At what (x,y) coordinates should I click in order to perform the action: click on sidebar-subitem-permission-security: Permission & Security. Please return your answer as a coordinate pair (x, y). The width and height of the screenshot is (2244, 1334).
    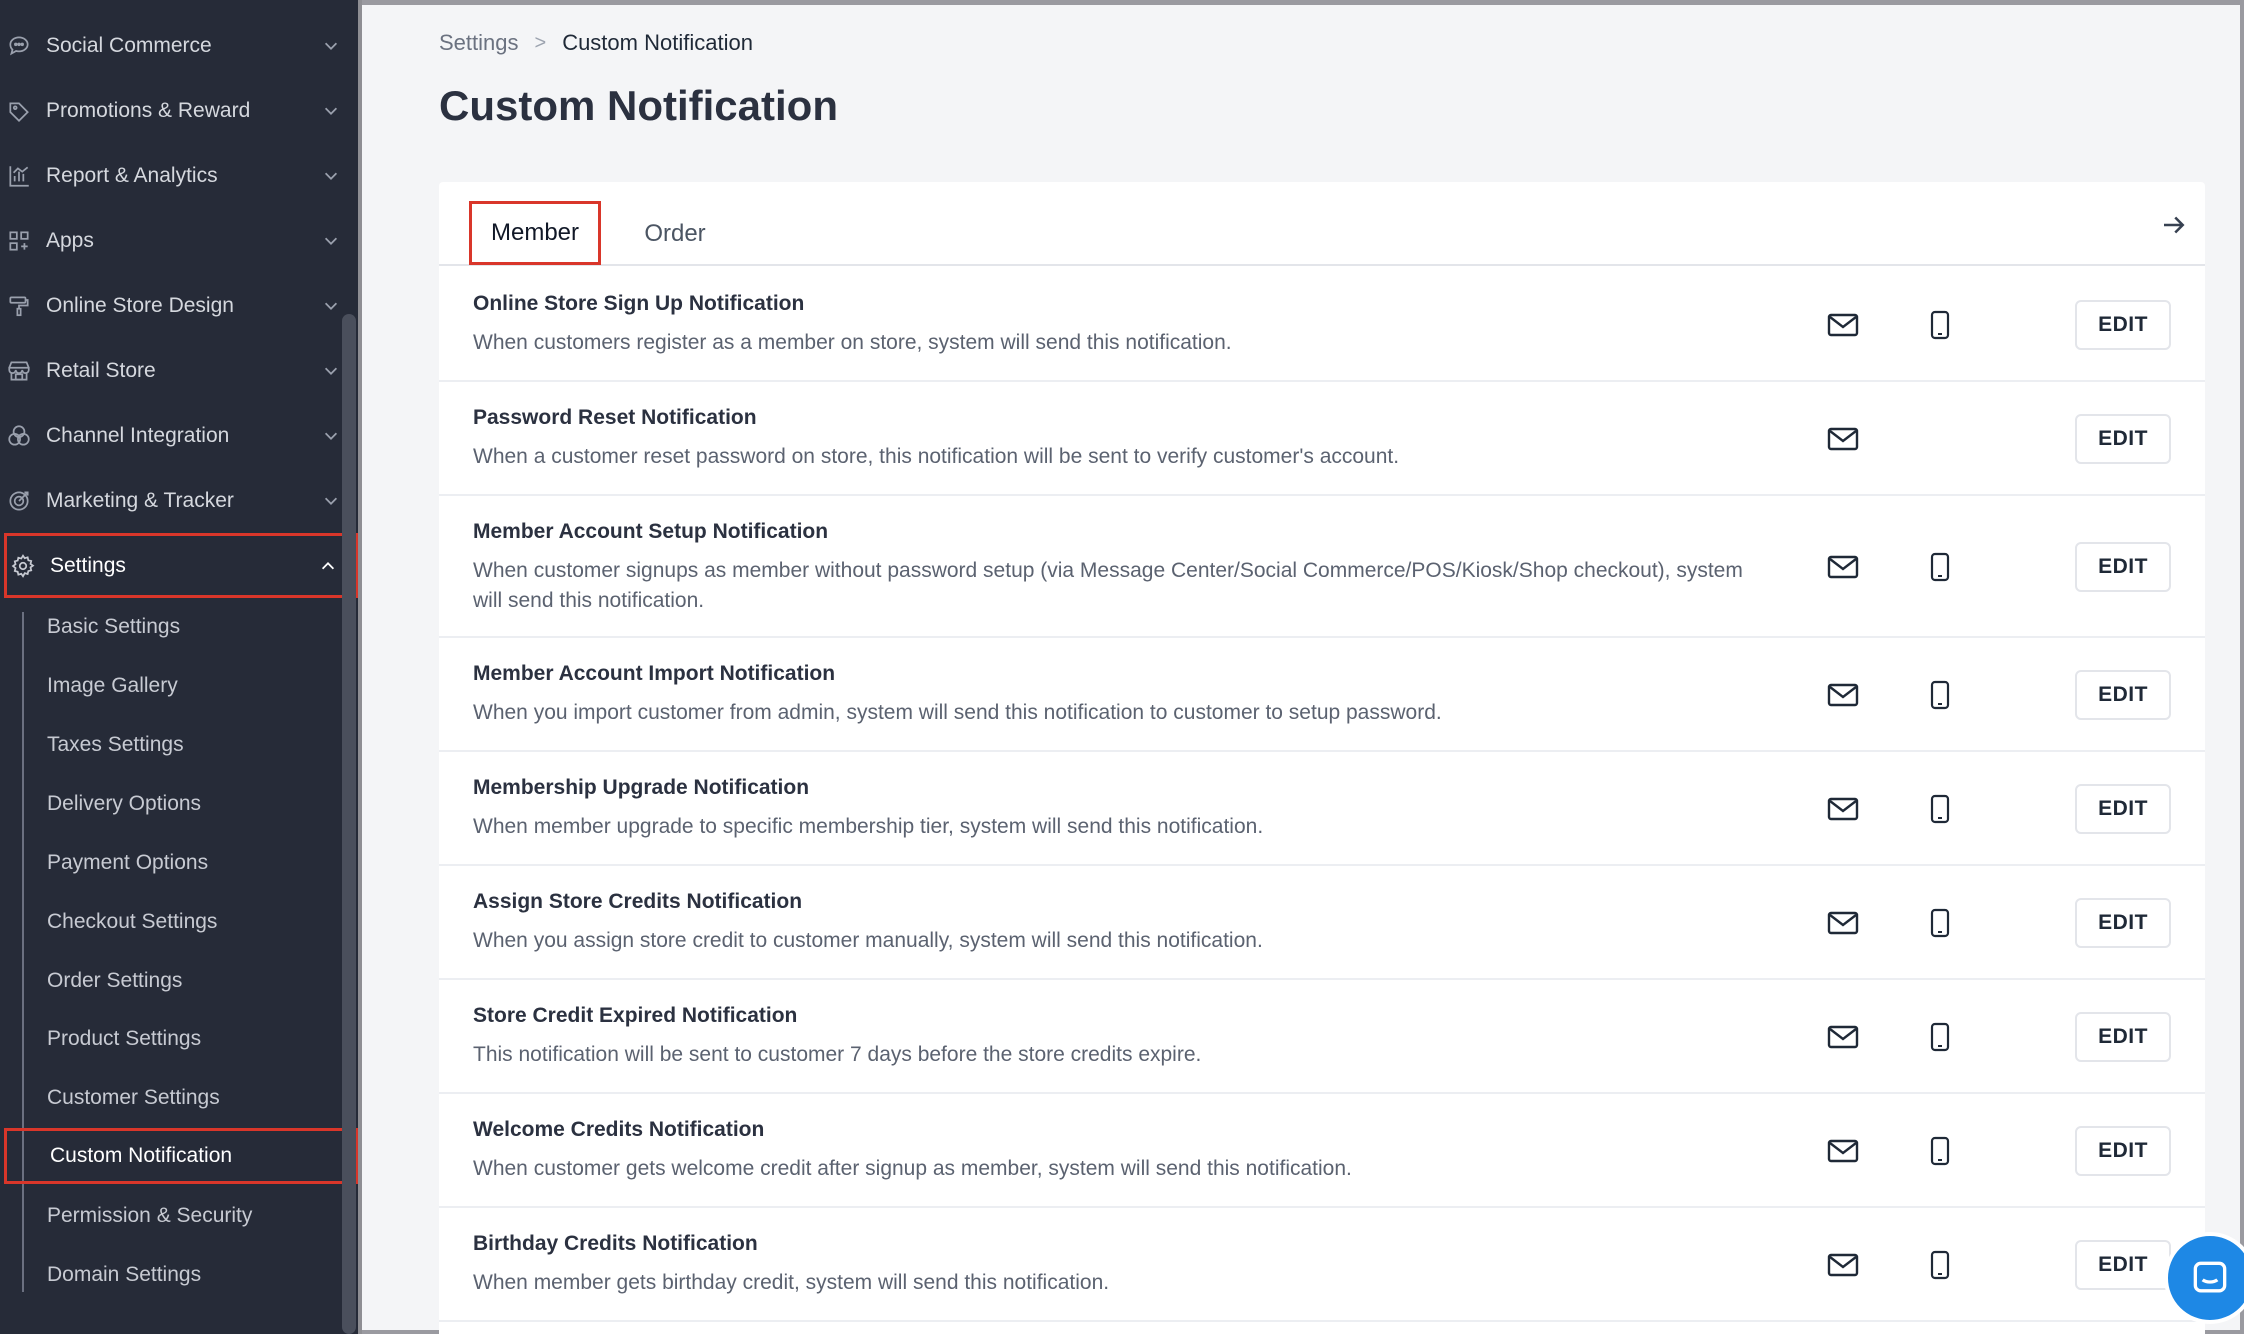
    Looking at the image, I should click on (149, 1216).